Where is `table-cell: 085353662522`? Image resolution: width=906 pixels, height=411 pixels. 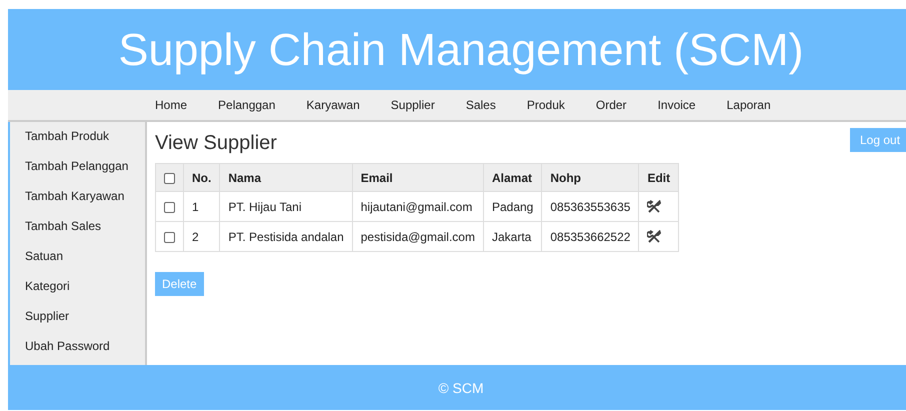
table-cell: 085353662522 is located at coordinates (590, 237).